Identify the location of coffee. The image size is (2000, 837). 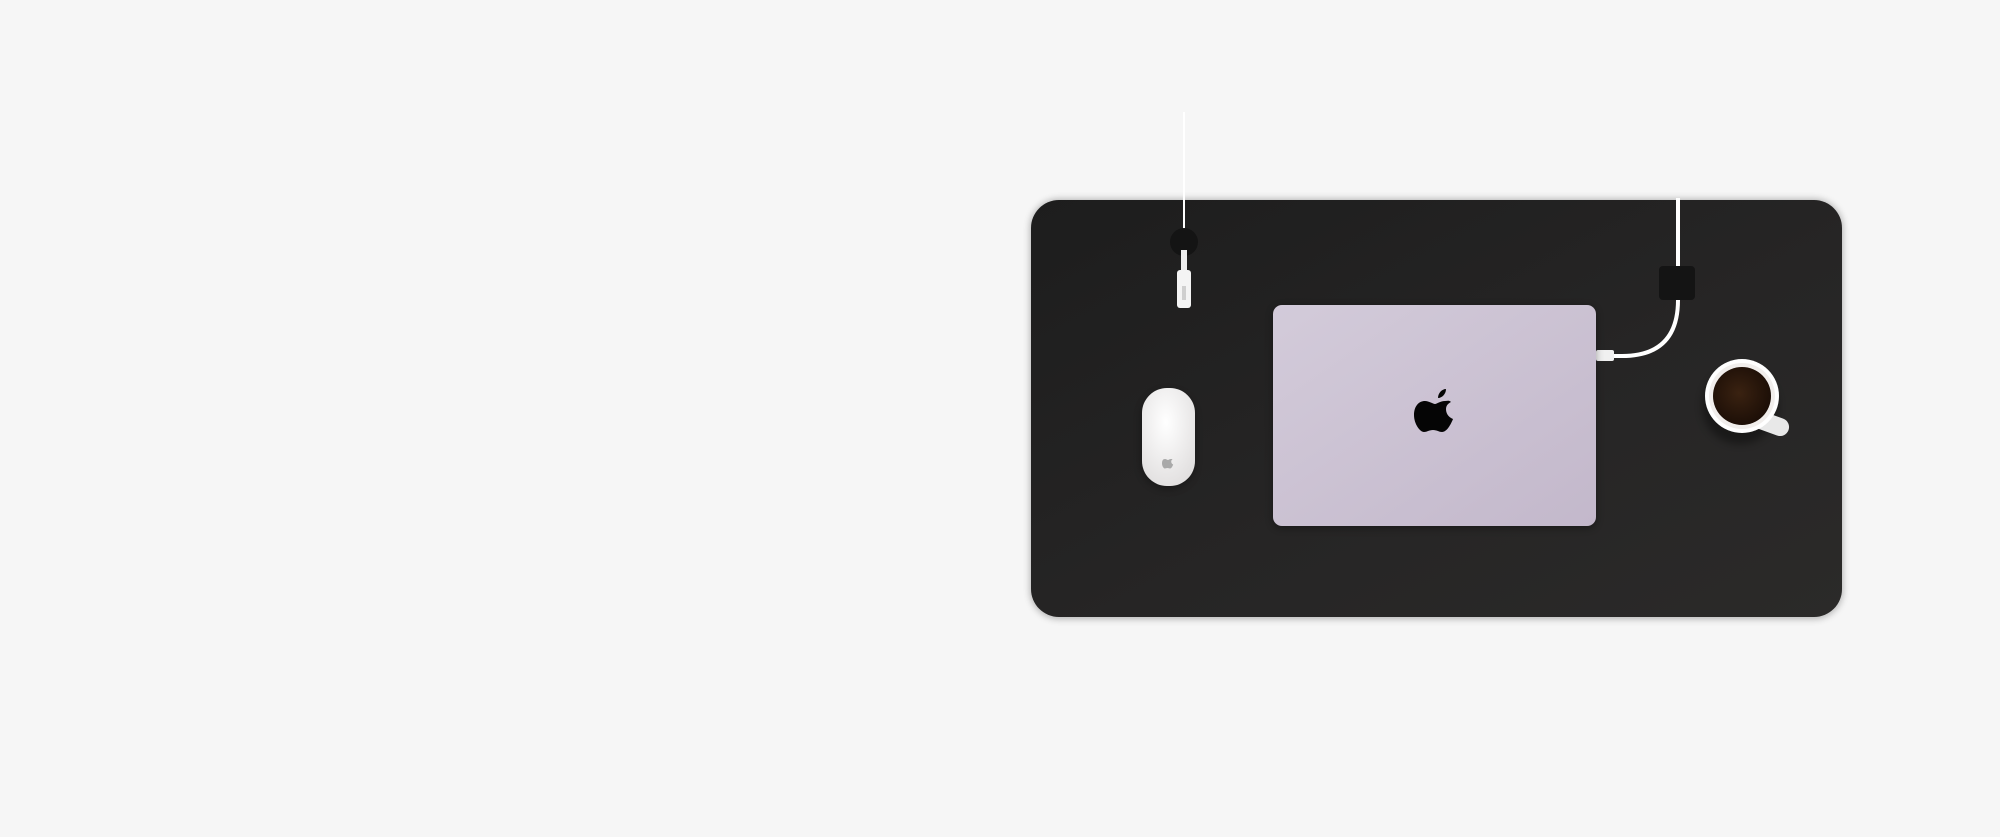
(1742, 396).